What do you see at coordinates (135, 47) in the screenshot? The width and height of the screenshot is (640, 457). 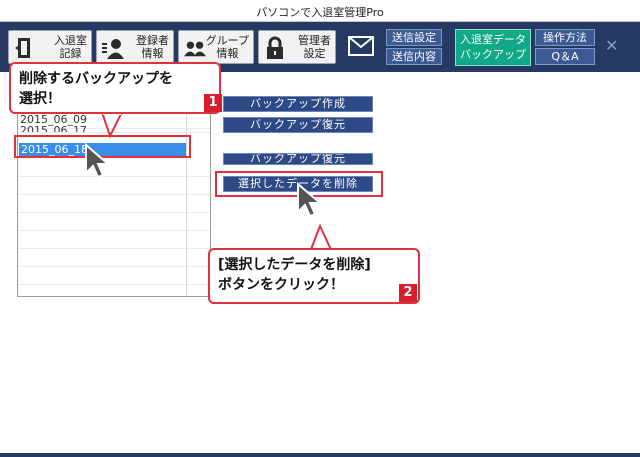 I see `registrant-info-button: 登録者 情報` at bounding box center [135, 47].